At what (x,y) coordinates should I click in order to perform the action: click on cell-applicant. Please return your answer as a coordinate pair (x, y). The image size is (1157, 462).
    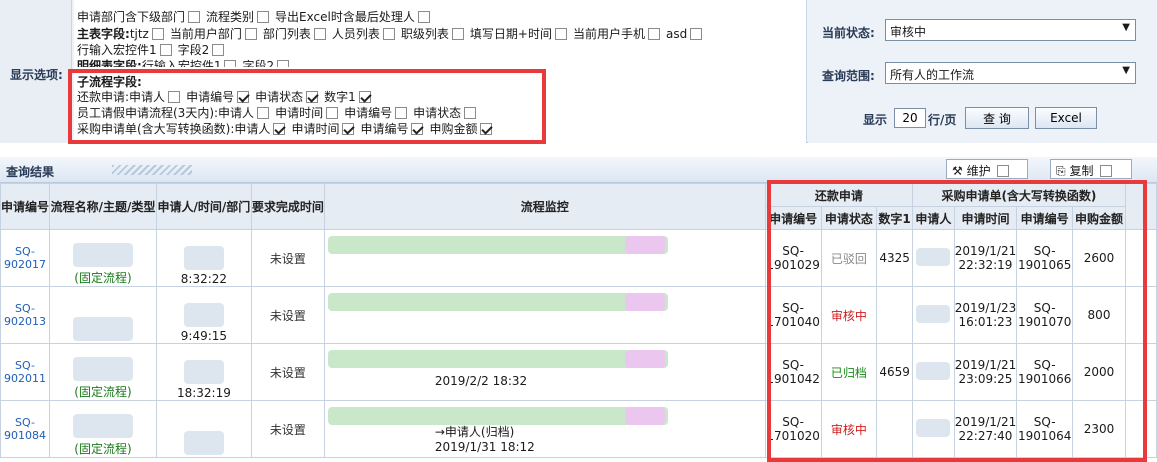
    Looking at the image, I should click on (203, 429).